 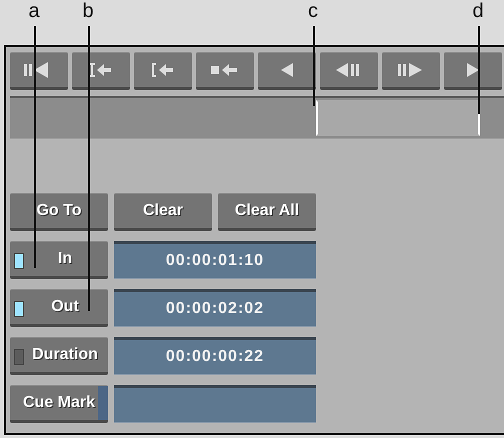 What do you see at coordinates (59, 356) in the screenshot?
I see `mark-button: Duration` at bounding box center [59, 356].